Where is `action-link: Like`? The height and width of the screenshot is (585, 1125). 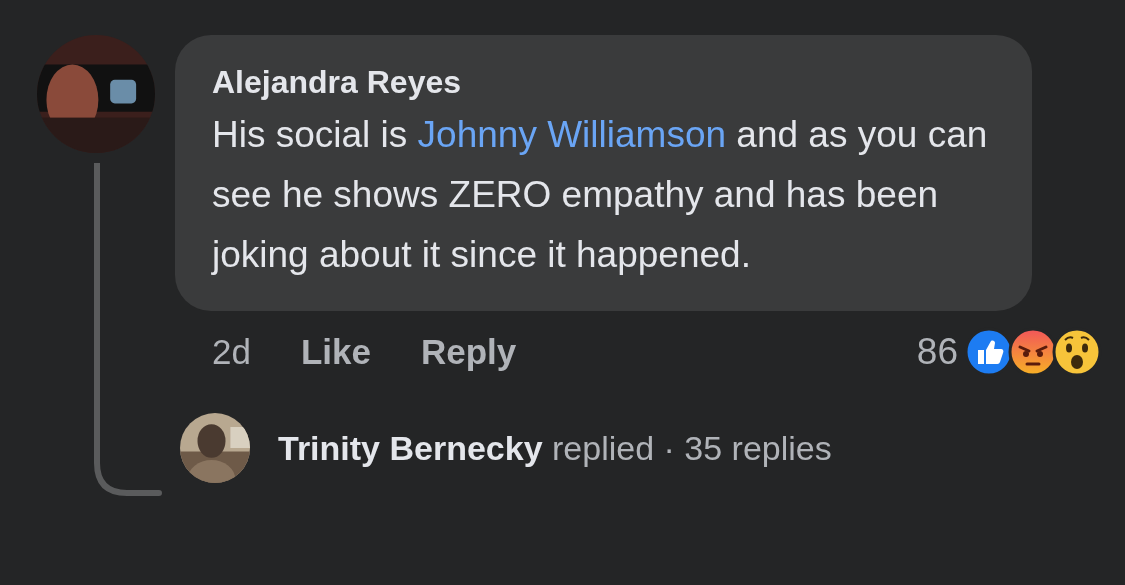 action-link: Like is located at coordinates (335, 352).